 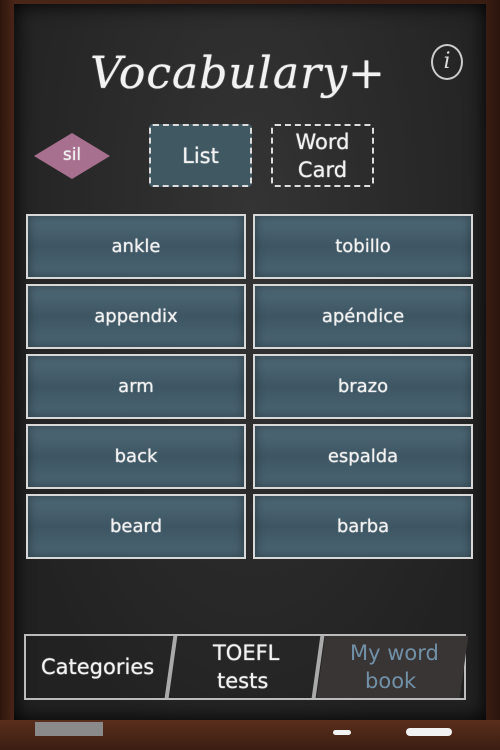 I want to click on word-translation-cell: tobillo, so click(x=363, y=246).